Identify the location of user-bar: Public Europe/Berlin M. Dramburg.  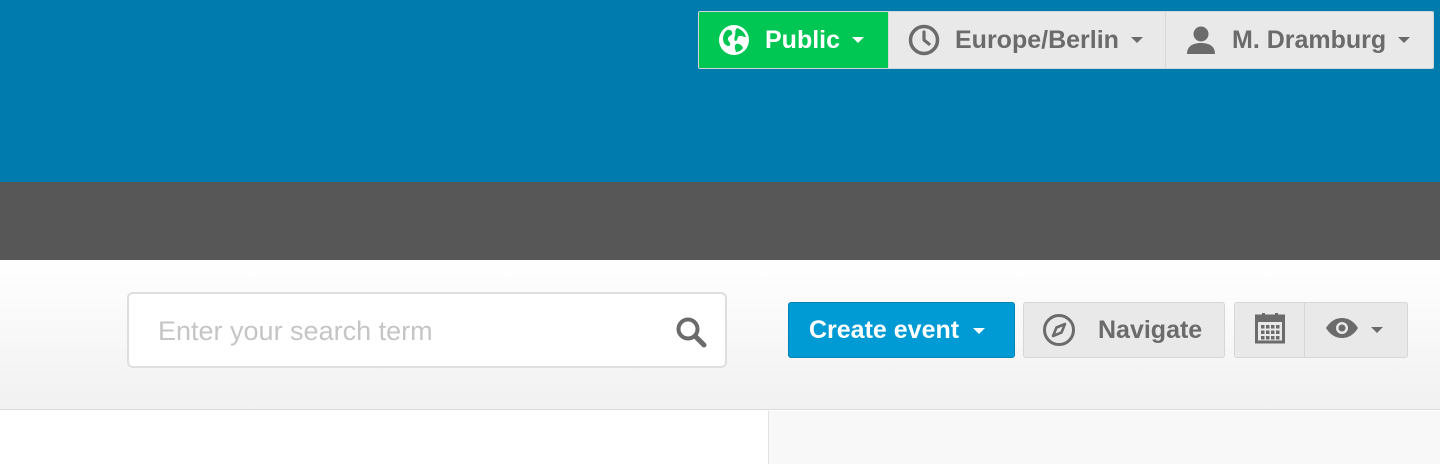
(1066, 40).